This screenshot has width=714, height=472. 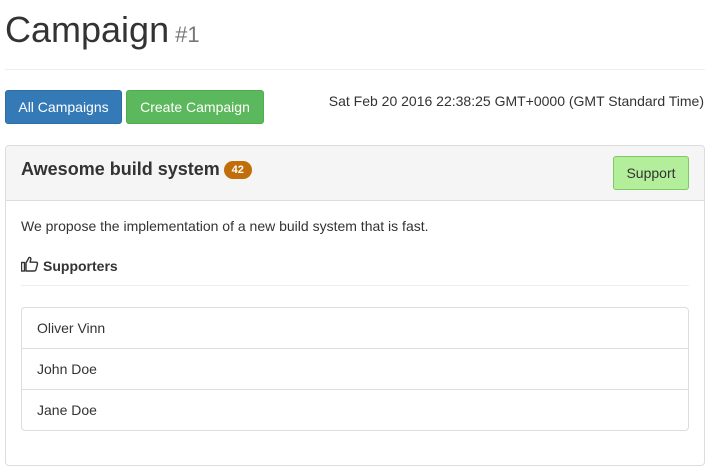 I want to click on page-title-text: Campaign, so click(x=87, y=29).